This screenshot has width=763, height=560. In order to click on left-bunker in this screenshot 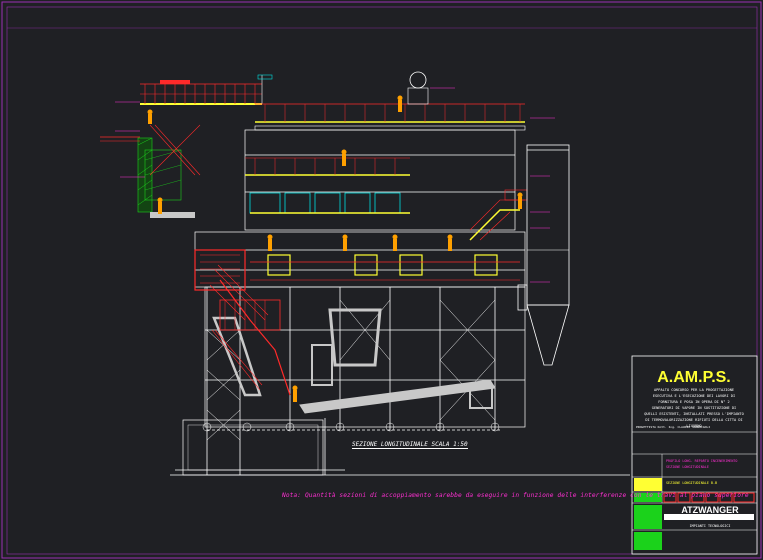, I will do `click(147, 177)`.